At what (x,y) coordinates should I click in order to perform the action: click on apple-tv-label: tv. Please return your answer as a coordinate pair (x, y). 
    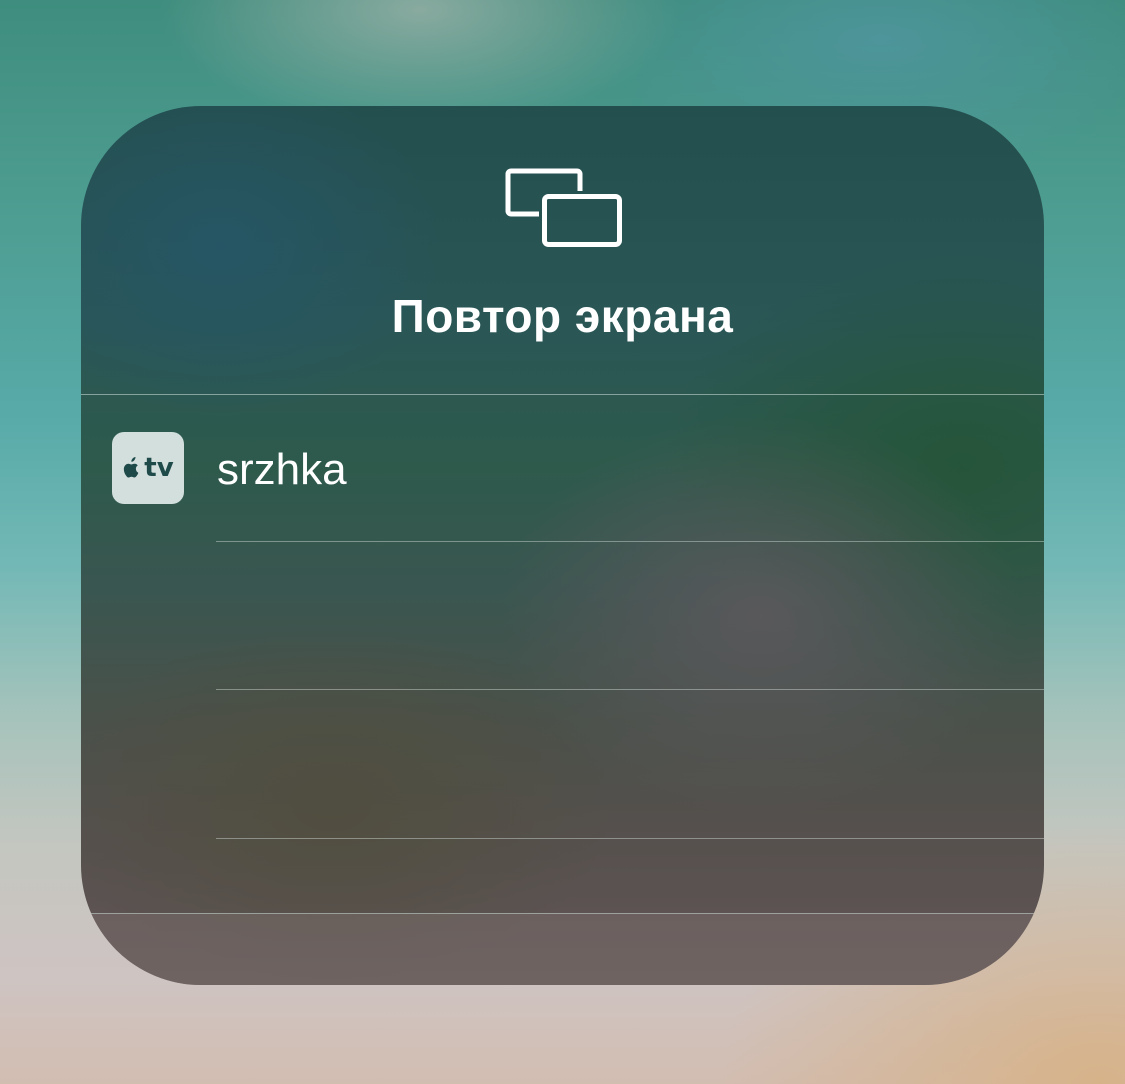
    Looking at the image, I should click on (159, 468).